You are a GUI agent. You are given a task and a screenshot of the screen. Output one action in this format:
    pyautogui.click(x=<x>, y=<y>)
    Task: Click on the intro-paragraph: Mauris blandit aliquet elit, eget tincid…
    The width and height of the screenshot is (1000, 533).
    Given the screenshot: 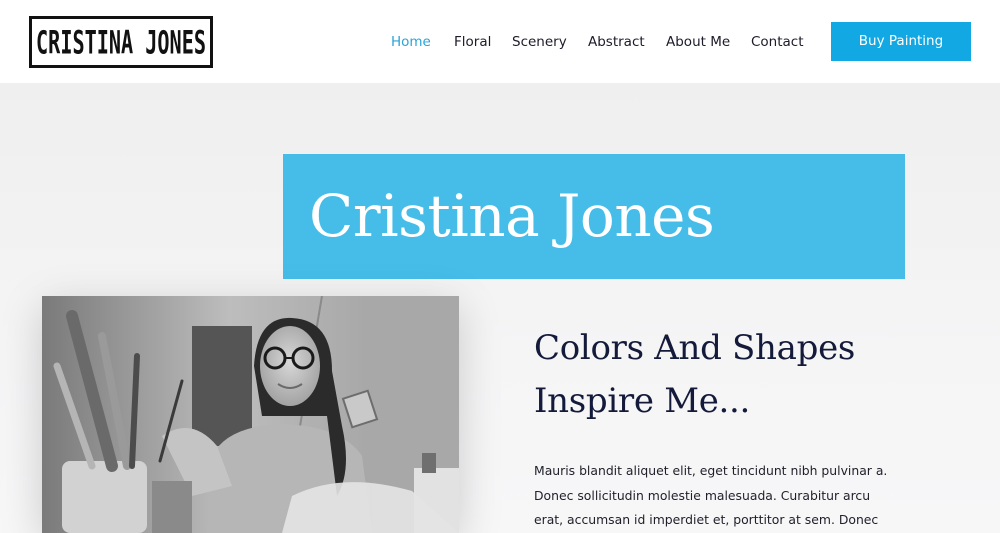 What is the action you would take?
    pyautogui.click(x=711, y=495)
    